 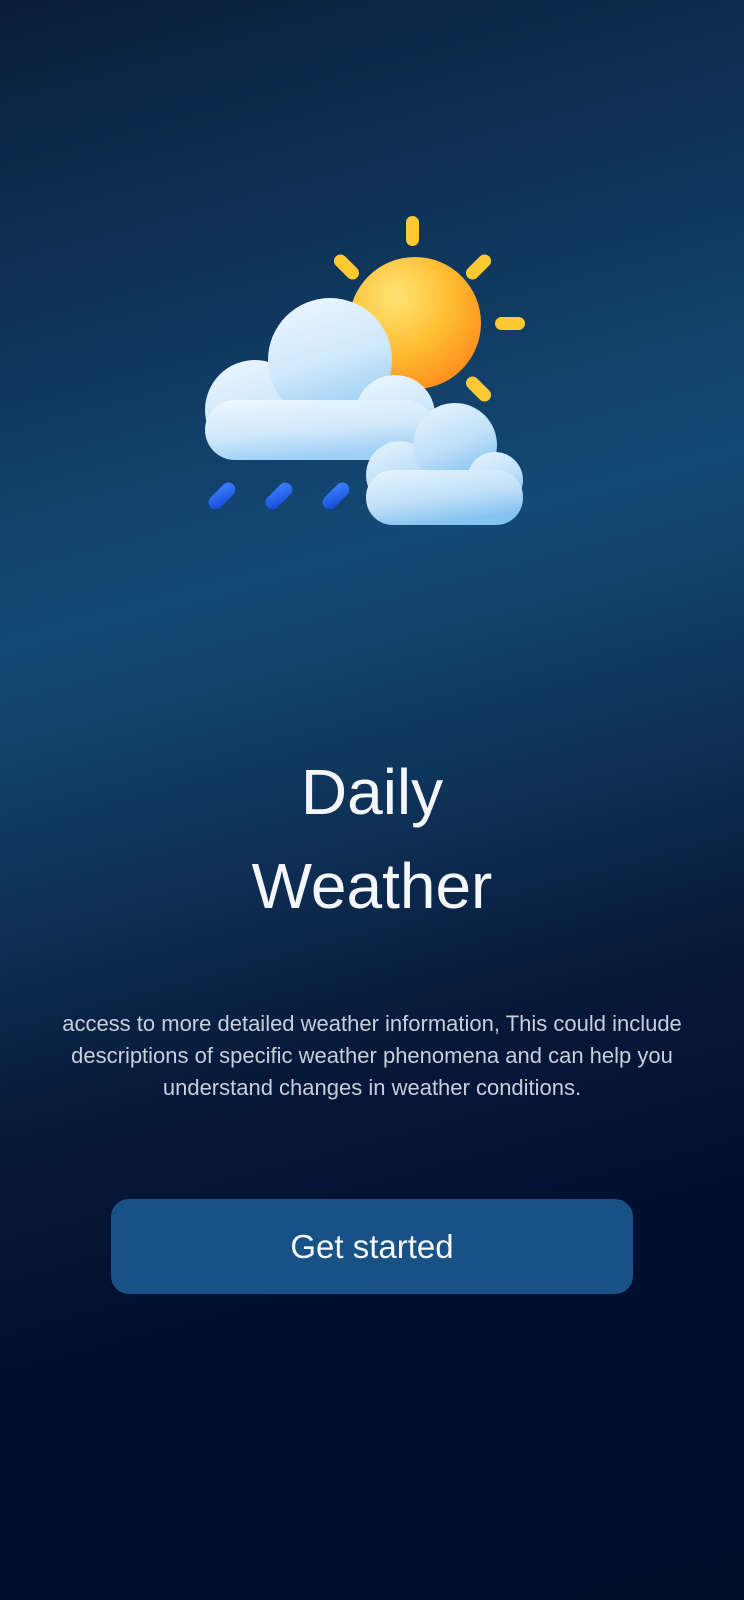 I want to click on title-line-1: Daily, so click(x=372, y=792).